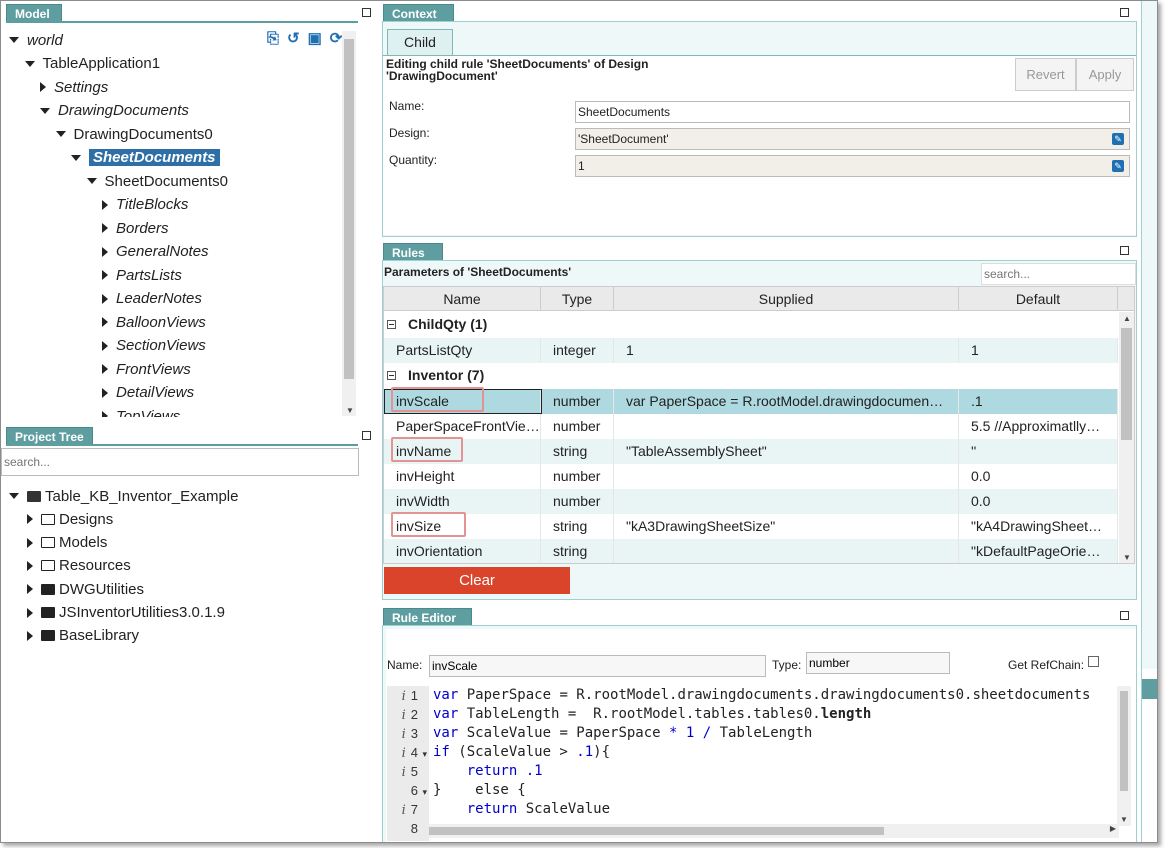  I want to click on rules-grid-scrollbar: ▲ ▼, so click(1126, 437).